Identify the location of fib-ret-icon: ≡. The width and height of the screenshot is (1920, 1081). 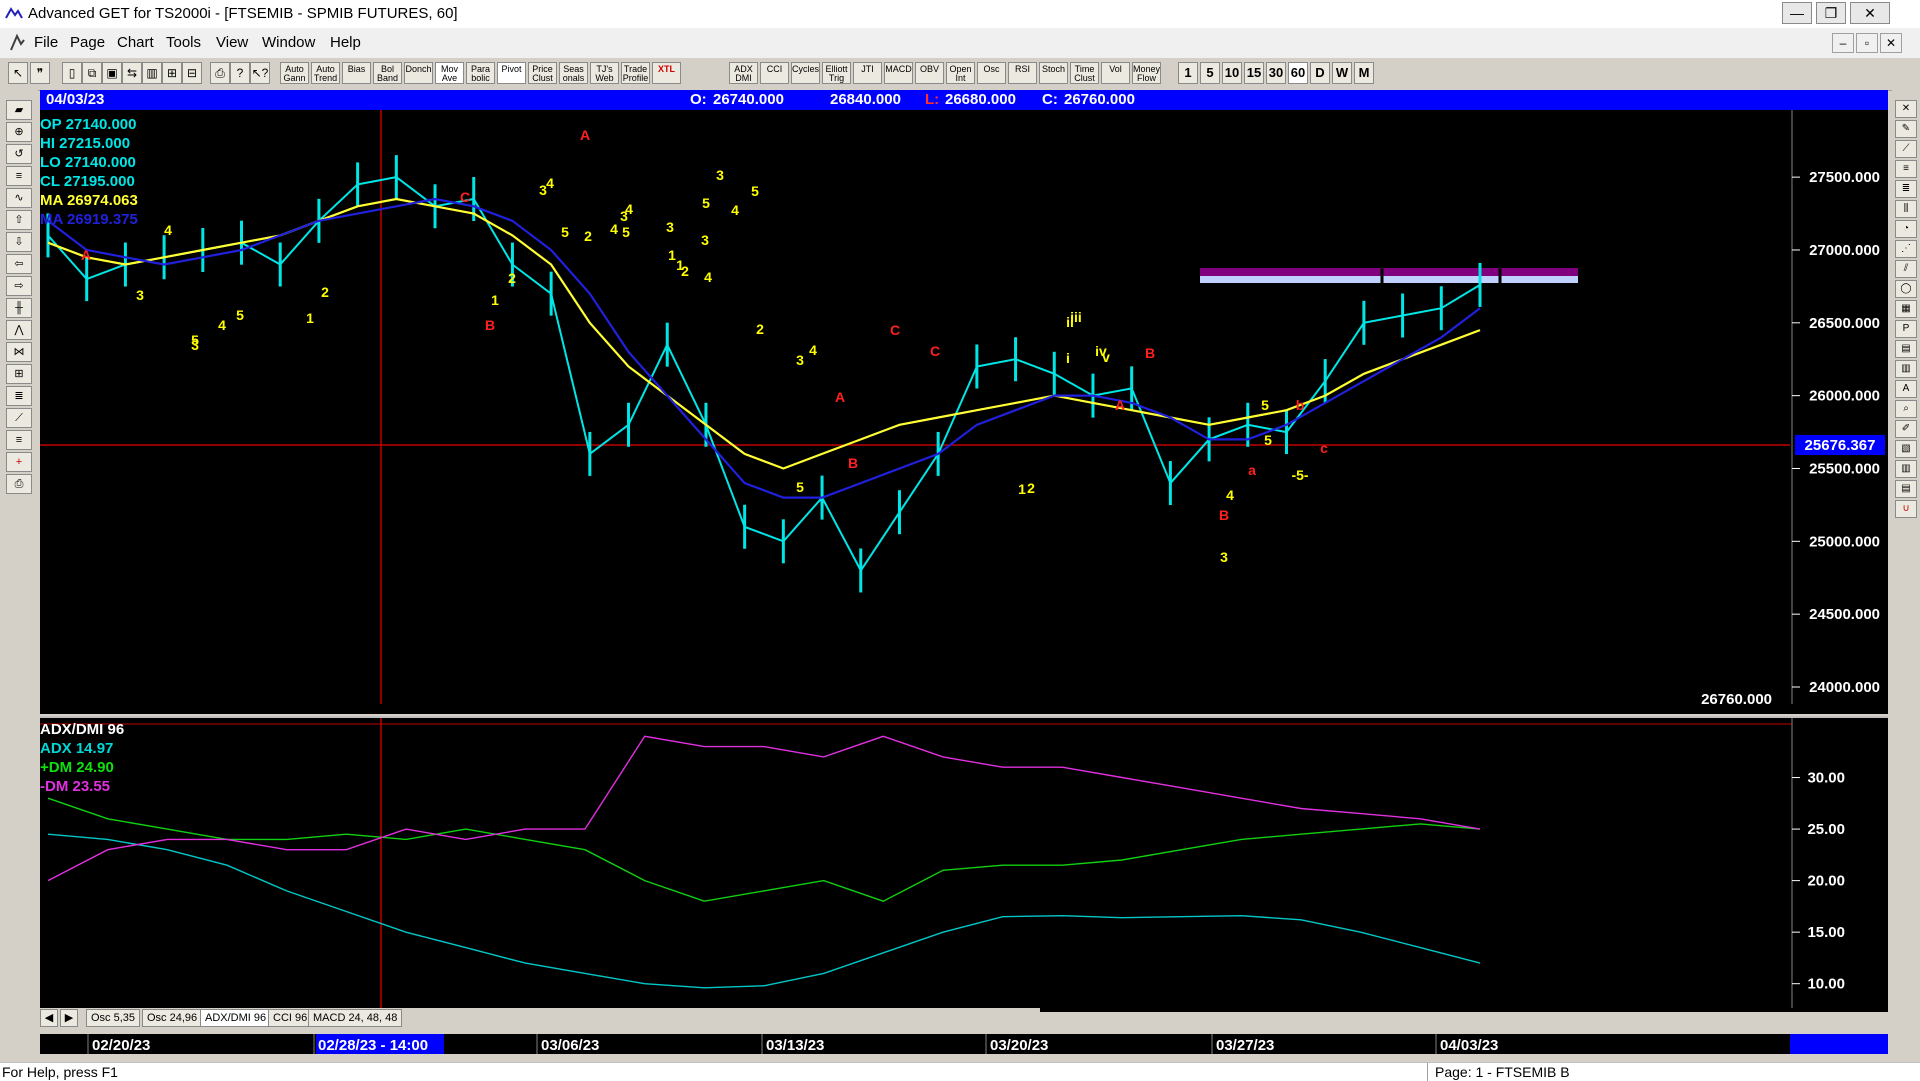
(1906, 169).